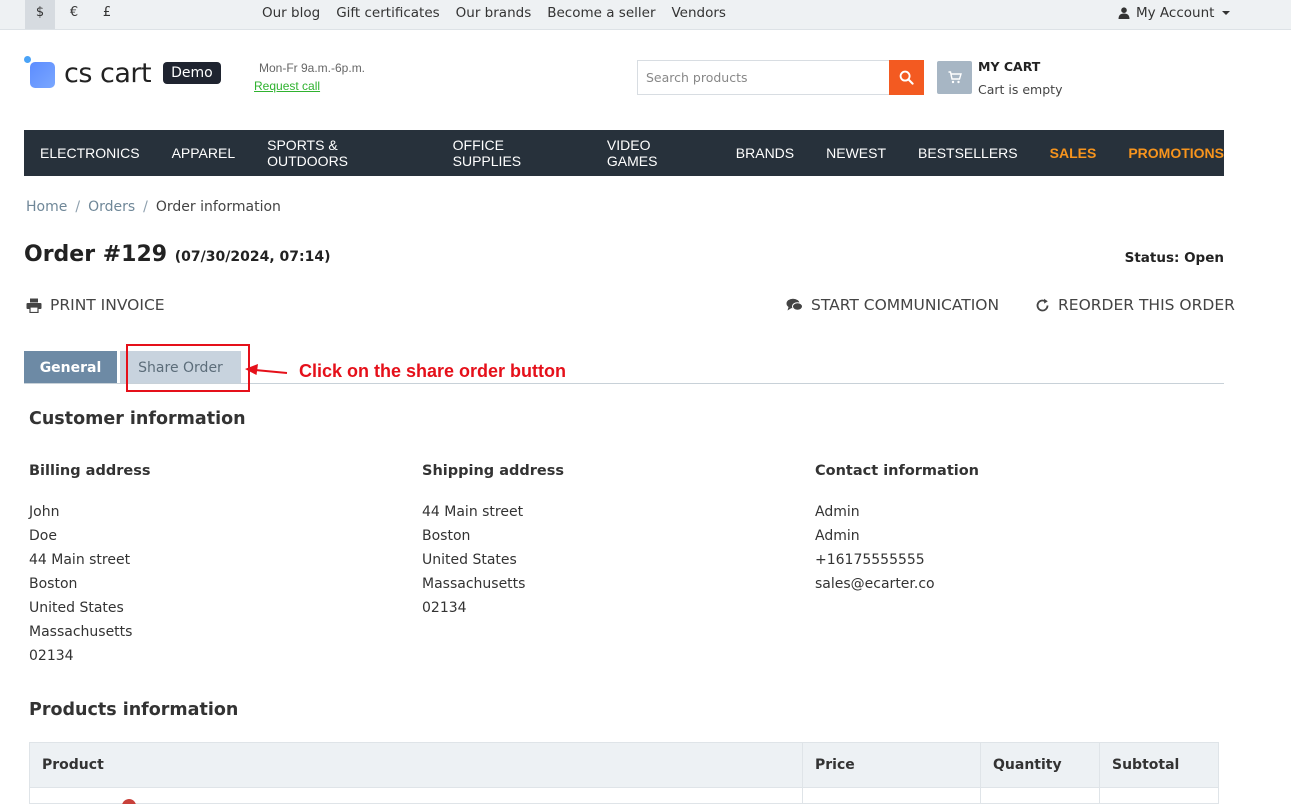  Describe the element at coordinates (312, 68) in the screenshot. I see `business-hours: Mon-Fr 9a.m.-6p.m.` at that location.